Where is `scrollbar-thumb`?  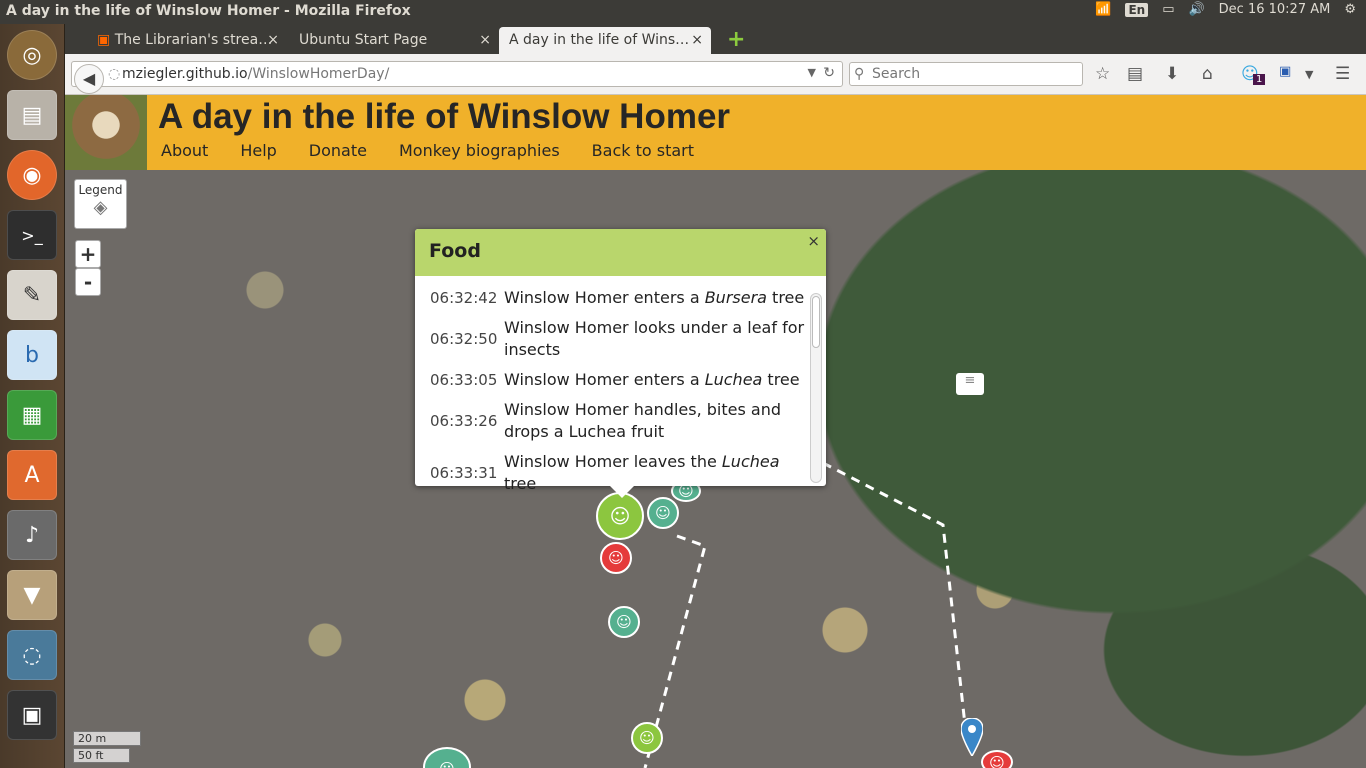 scrollbar-thumb is located at coordinates (816, 322).